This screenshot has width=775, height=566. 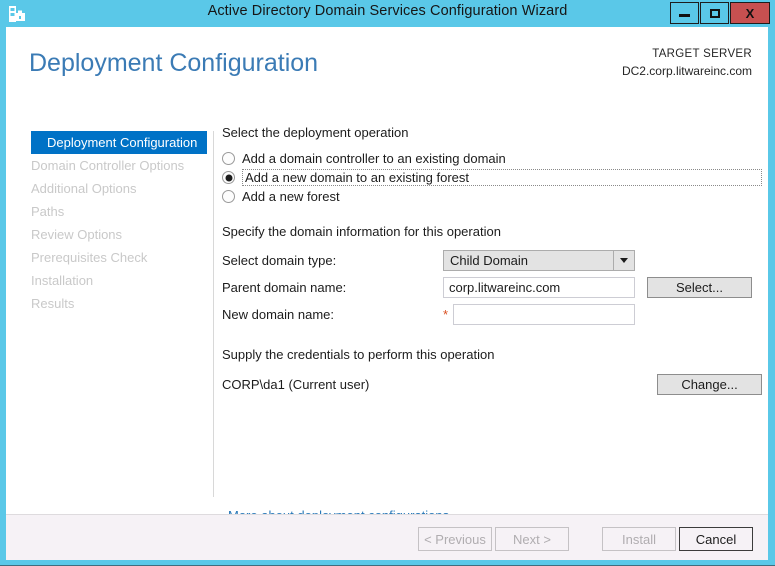 I want to click on new-domain-label: New domain name:, so click(x=278, y=314).